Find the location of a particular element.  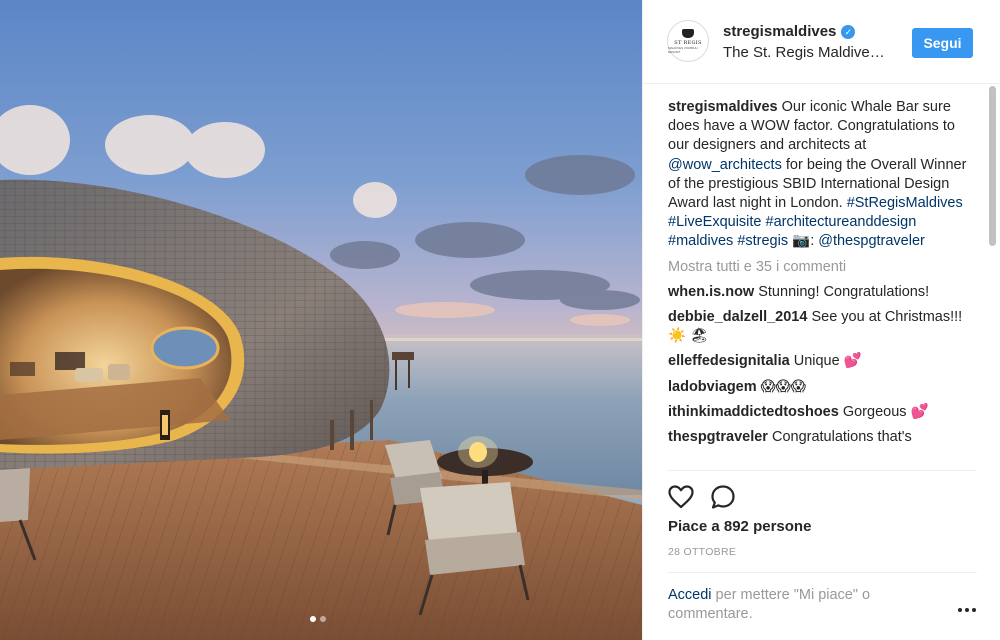

logo-crest-icon is located at coordinates (688, 33).